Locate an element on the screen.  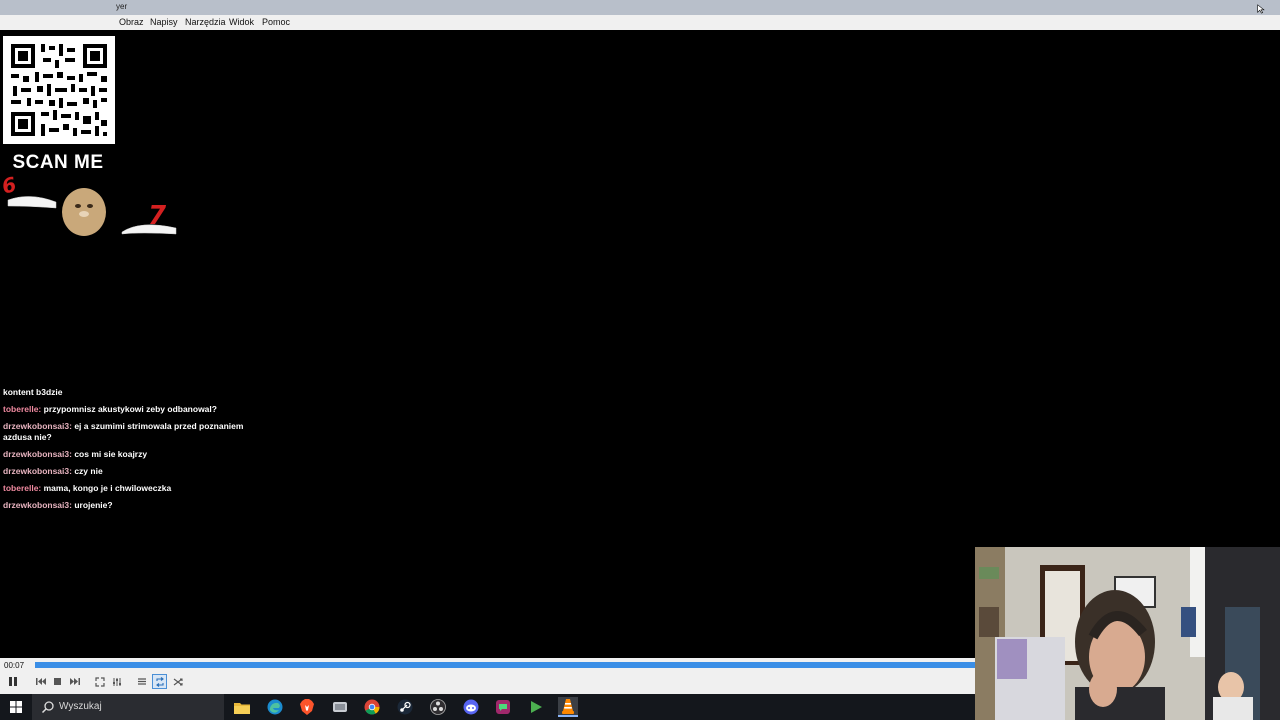
shuffle-icon is located at coordinates (178, 681).